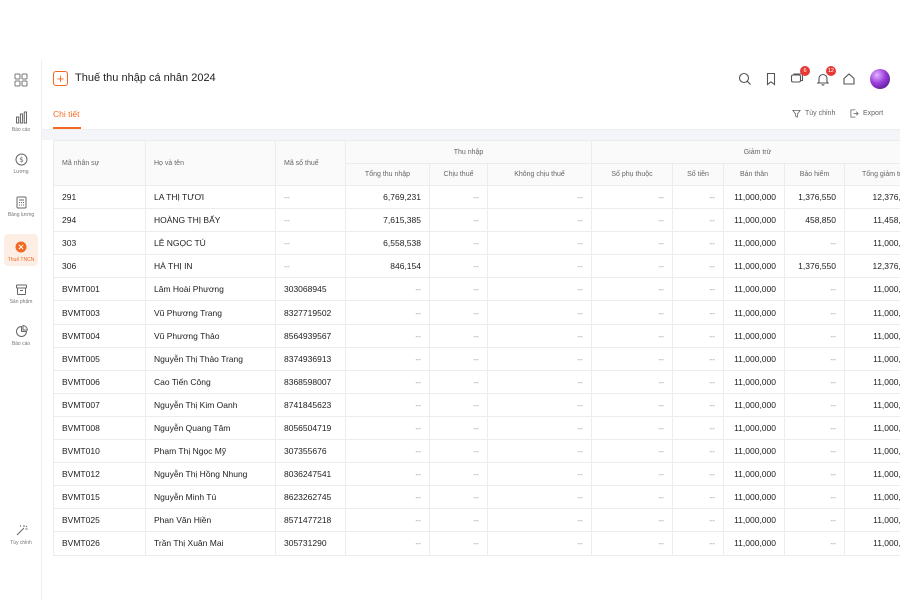 Image resolution: width=900 pixels, height=600 pixels. Describe the element at coordinates (210, 163) in the screenshot. I see `col-header-ho-ten: Họ và tên` at that location.